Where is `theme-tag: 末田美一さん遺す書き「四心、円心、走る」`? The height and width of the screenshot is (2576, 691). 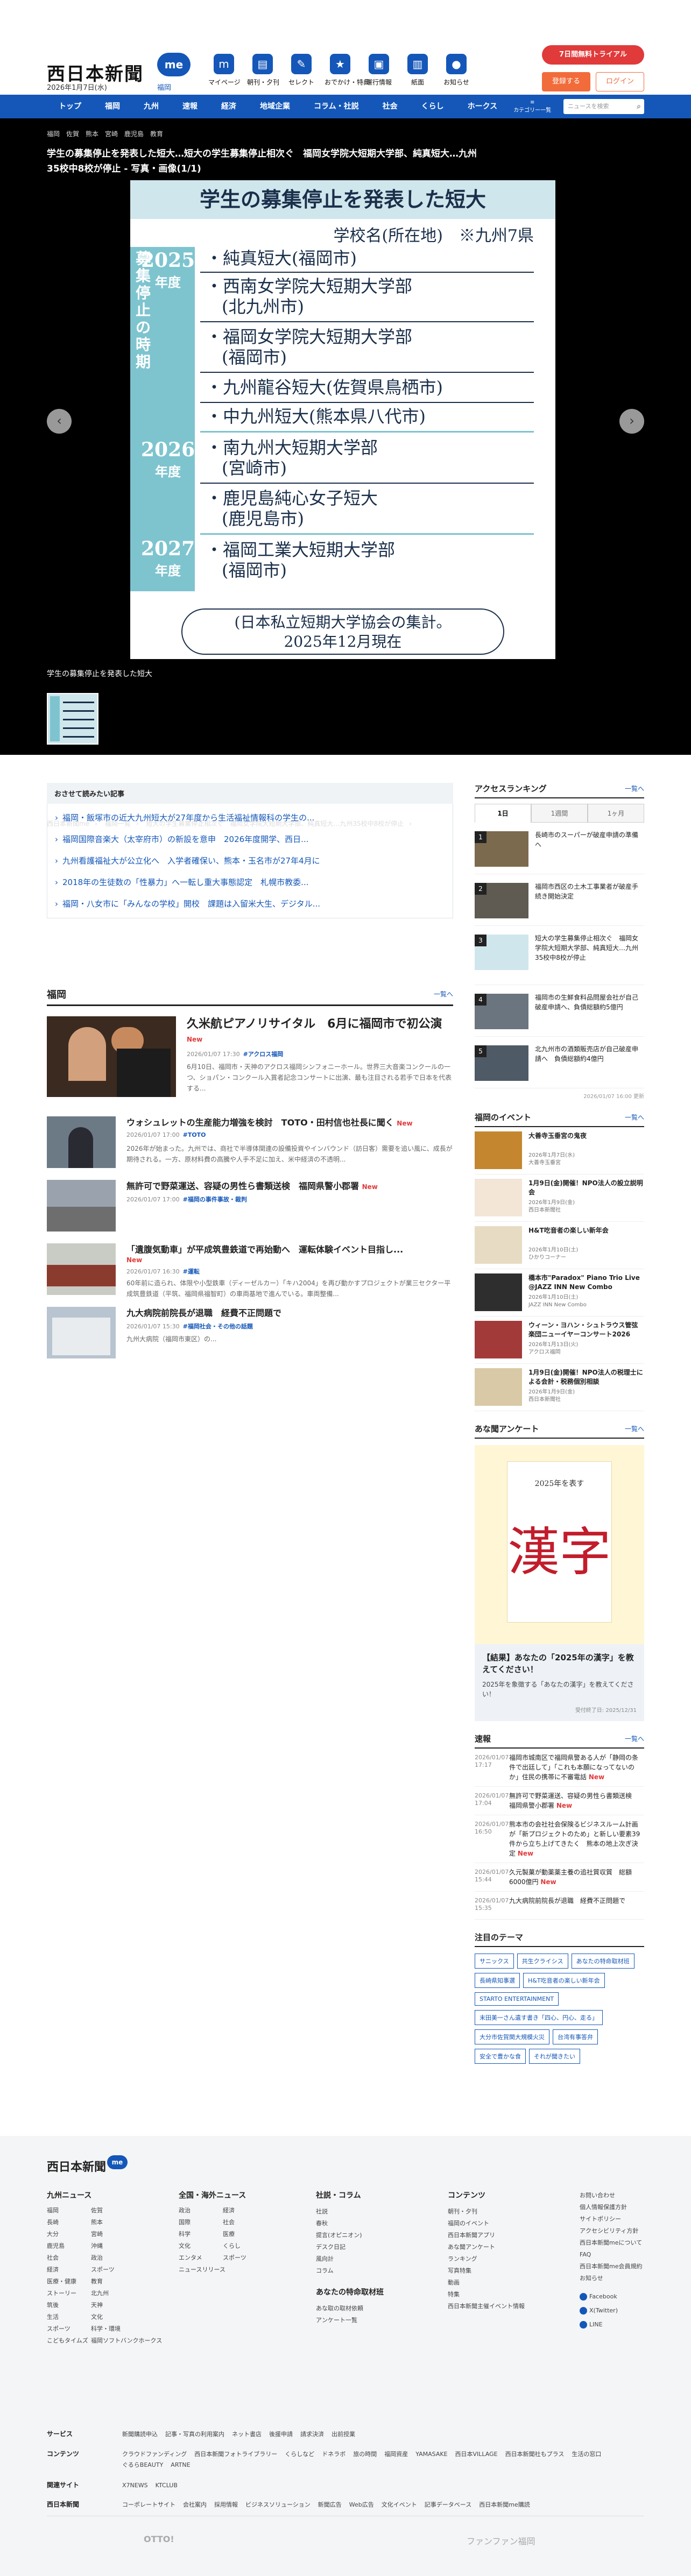 theme-tag: 末田美一さん遺す書き「四心、円心、走る」 is located at coordinates (539, 2017).